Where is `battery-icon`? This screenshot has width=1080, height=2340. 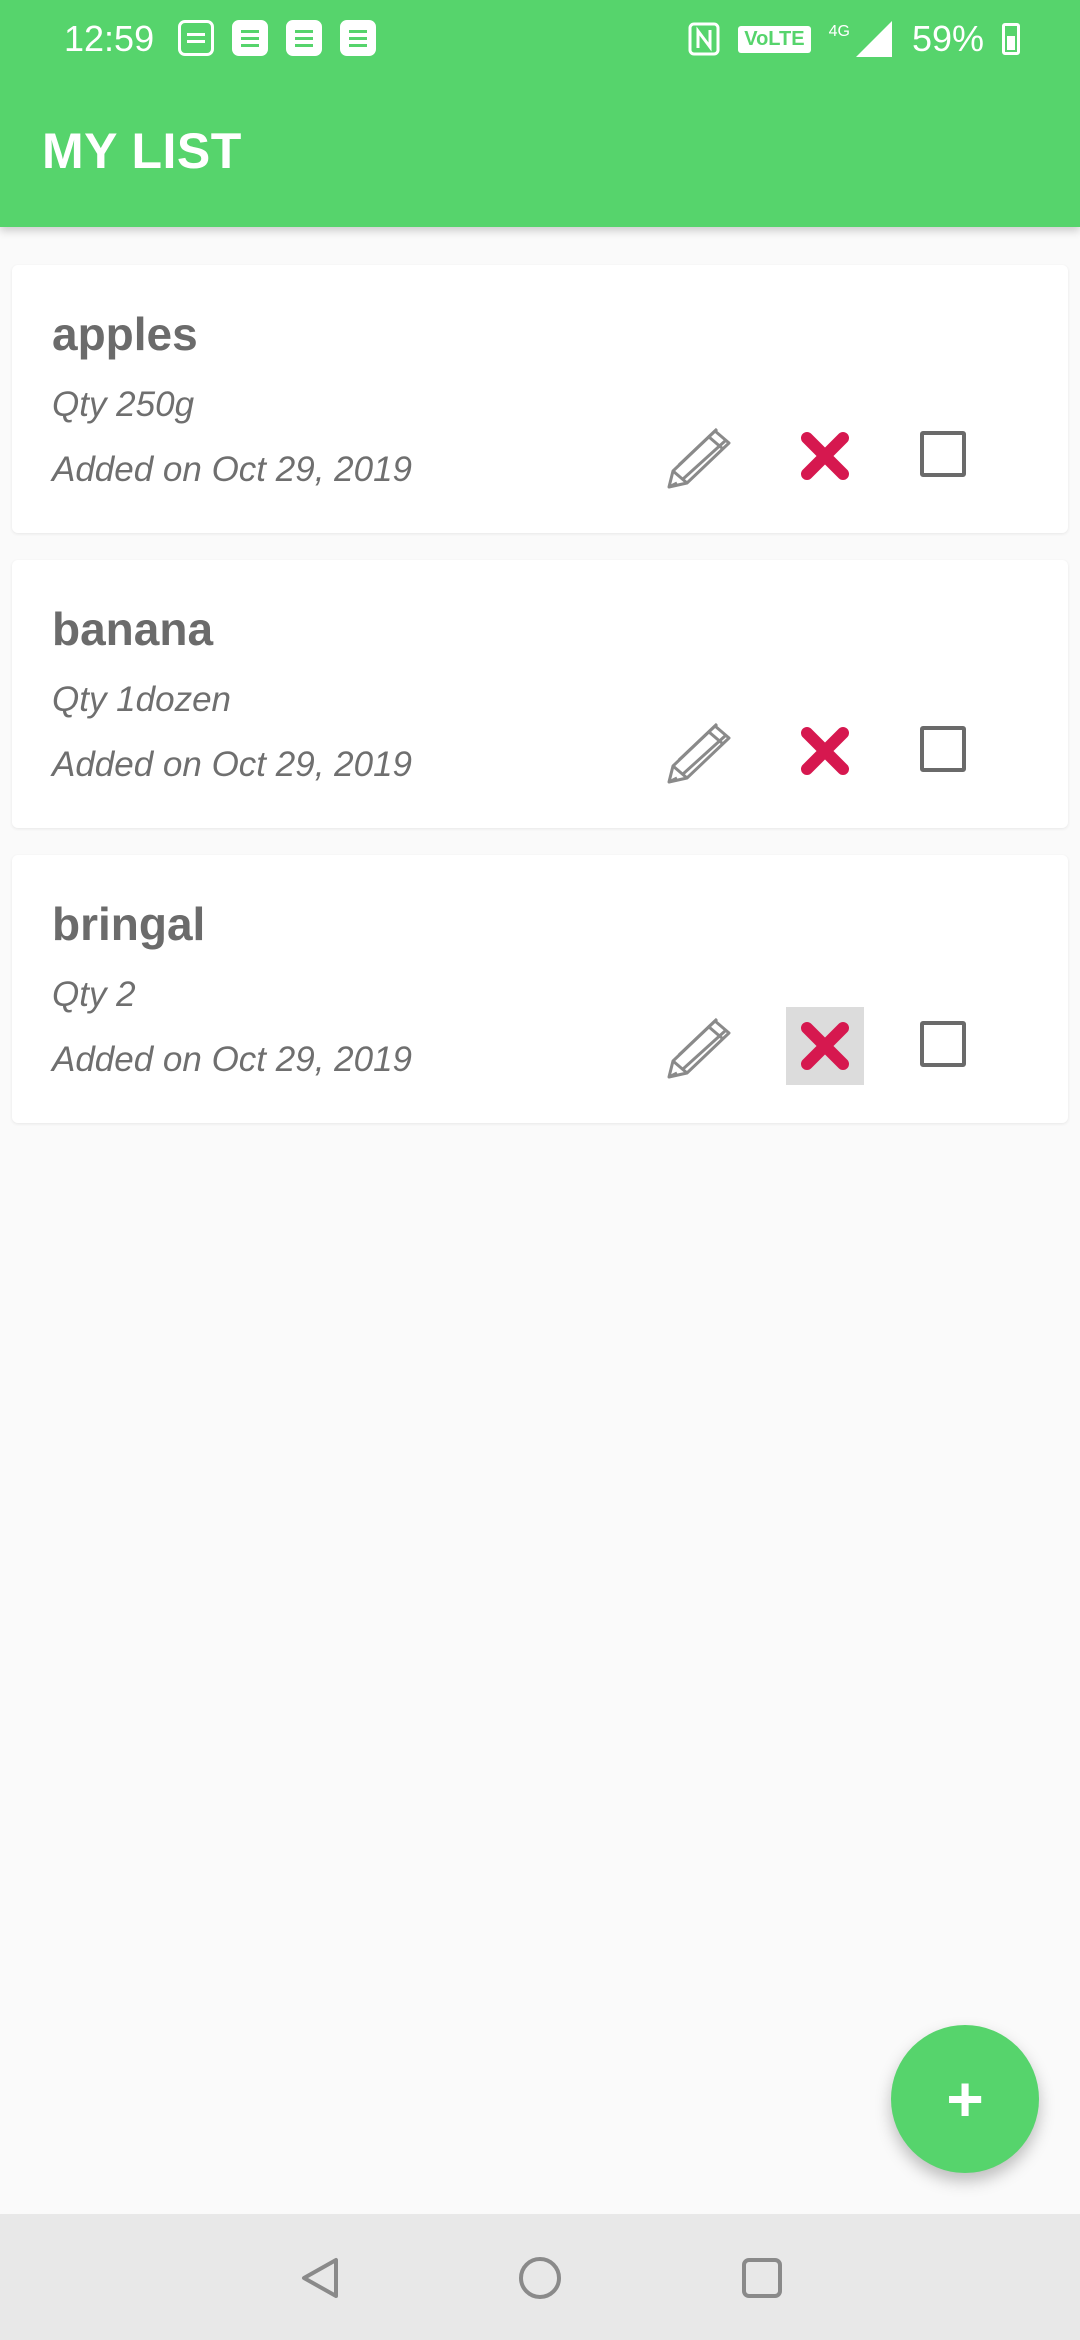 battery-icon is located at coordinates (1011, 39).